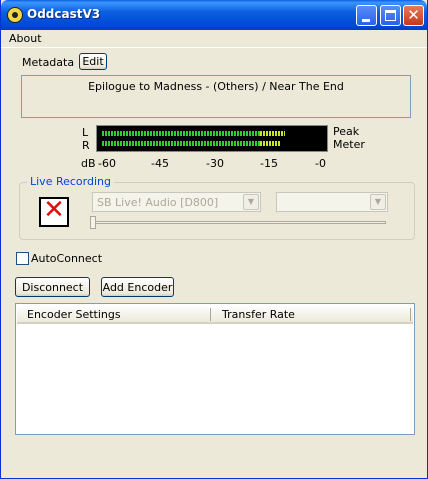  Describe the element at coordinates (158, 202) in the screenshot. I see `audio-device-select-value: SB Live! Audio [D800]` at that location.